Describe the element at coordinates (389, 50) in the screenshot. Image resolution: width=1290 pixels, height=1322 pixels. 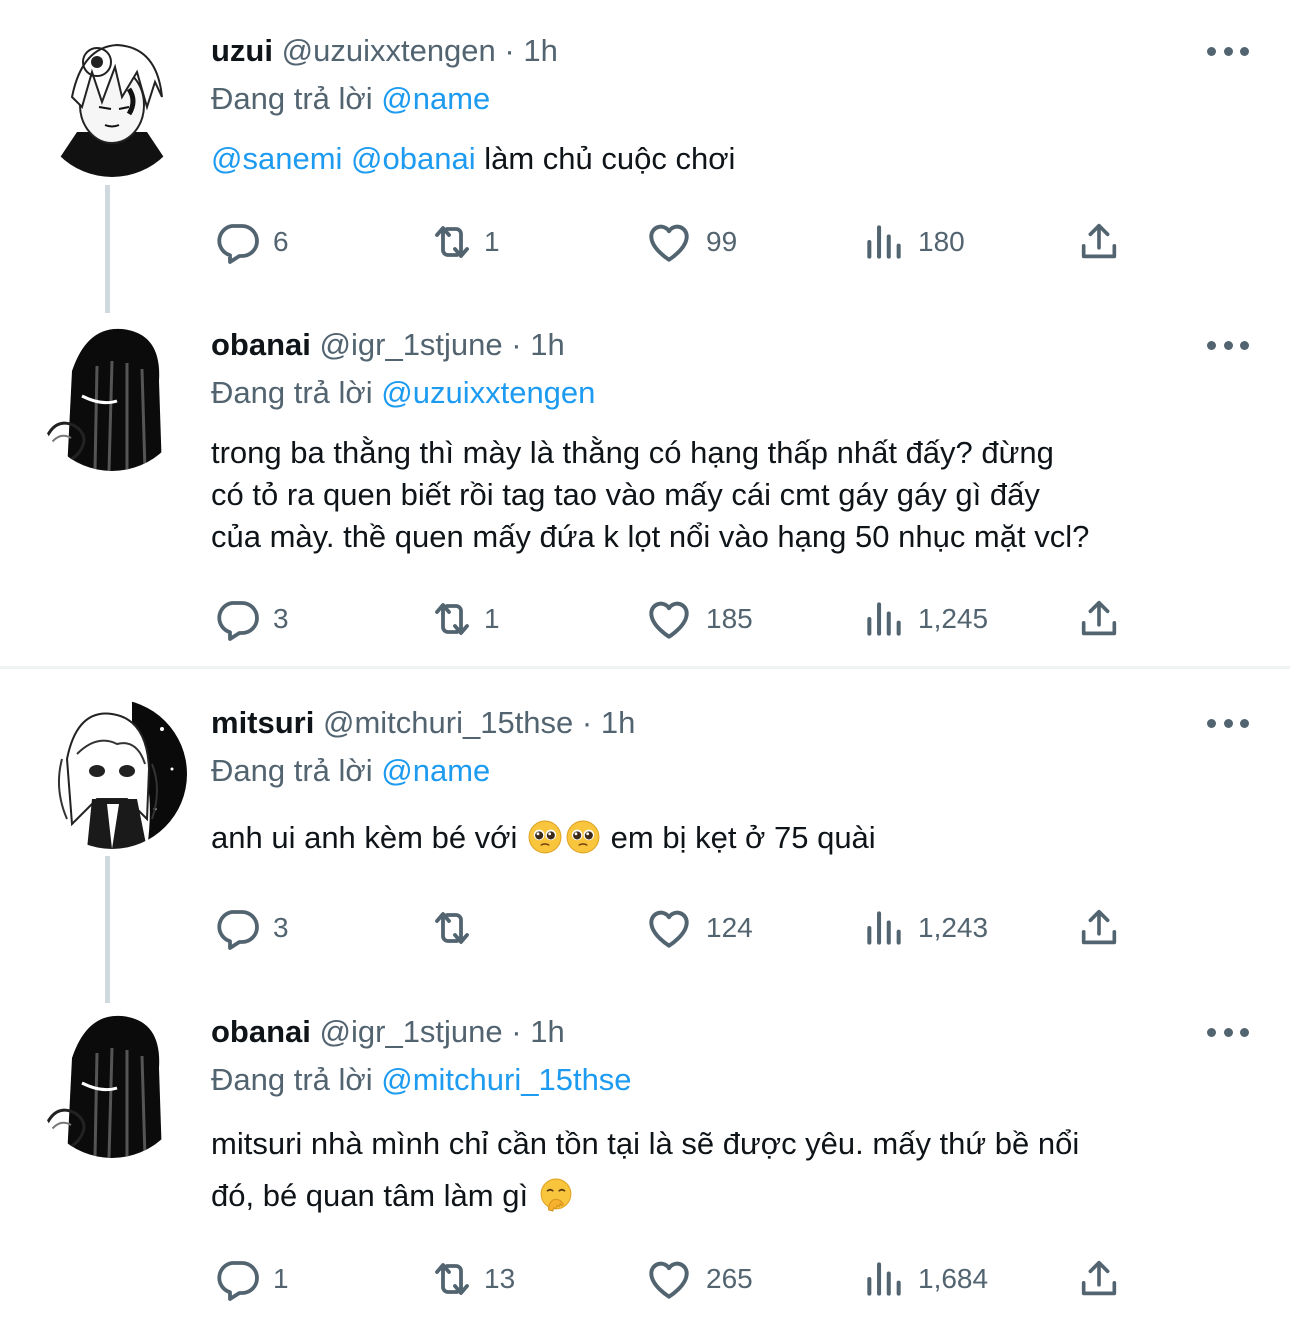
I see `user-handle: @uzuixxtengen` at that location.